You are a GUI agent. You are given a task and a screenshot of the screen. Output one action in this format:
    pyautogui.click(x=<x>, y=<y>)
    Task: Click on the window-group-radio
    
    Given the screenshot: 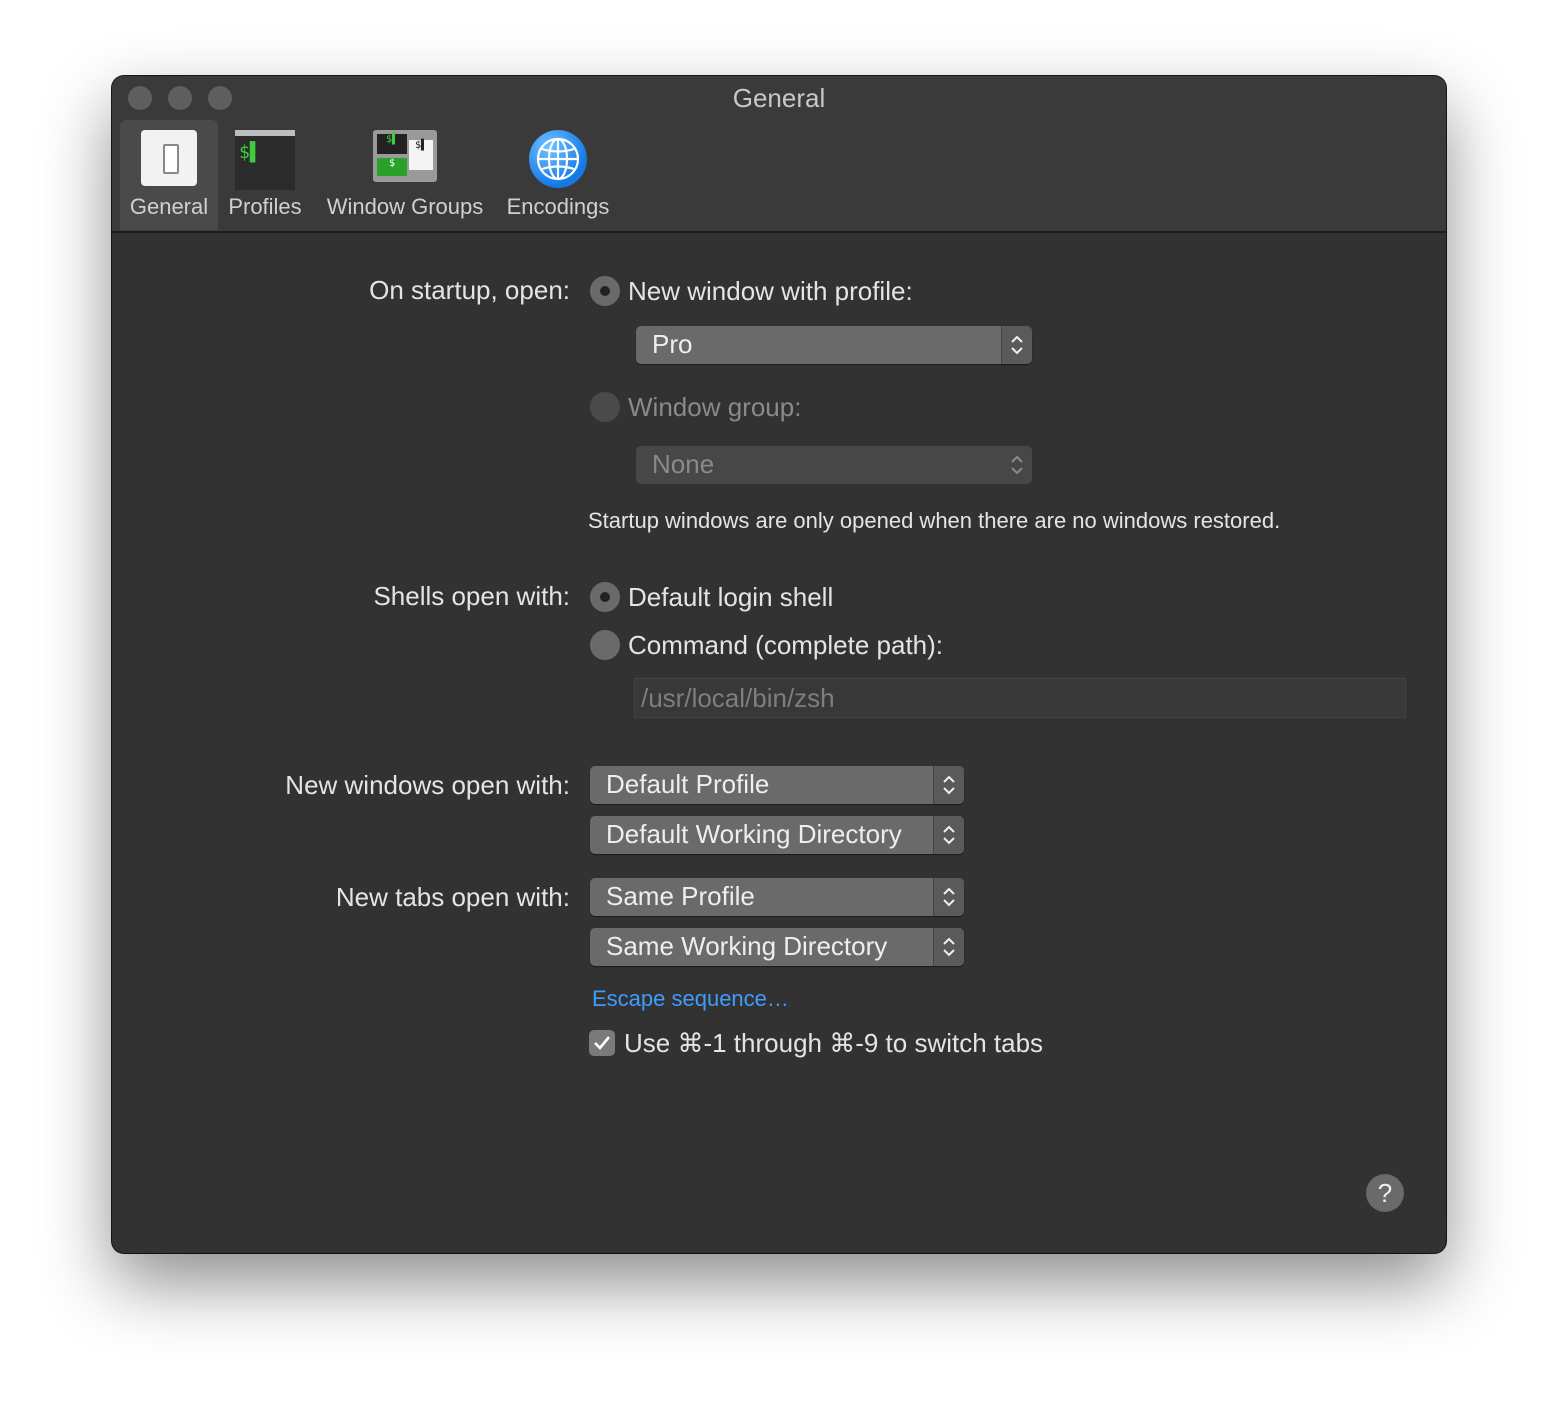 What is the action you would take?
    pyautogui.click(x=605, y=407)
    